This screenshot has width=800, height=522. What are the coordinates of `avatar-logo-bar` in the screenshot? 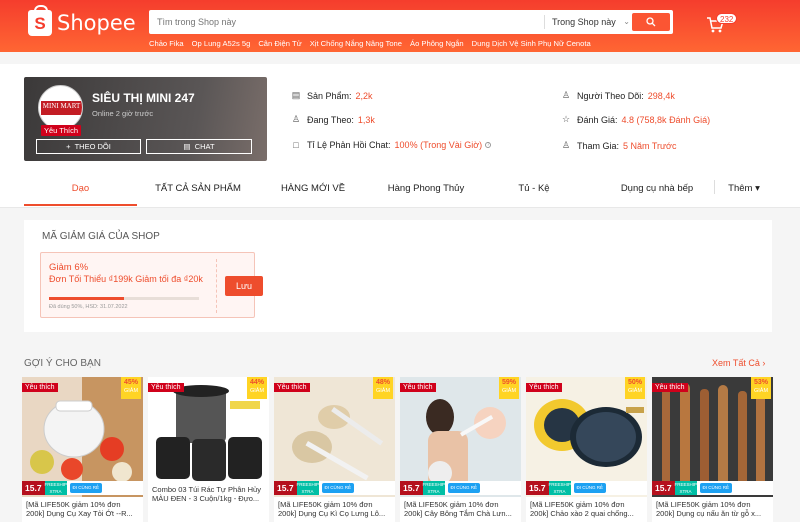 It's located at (61, 113).